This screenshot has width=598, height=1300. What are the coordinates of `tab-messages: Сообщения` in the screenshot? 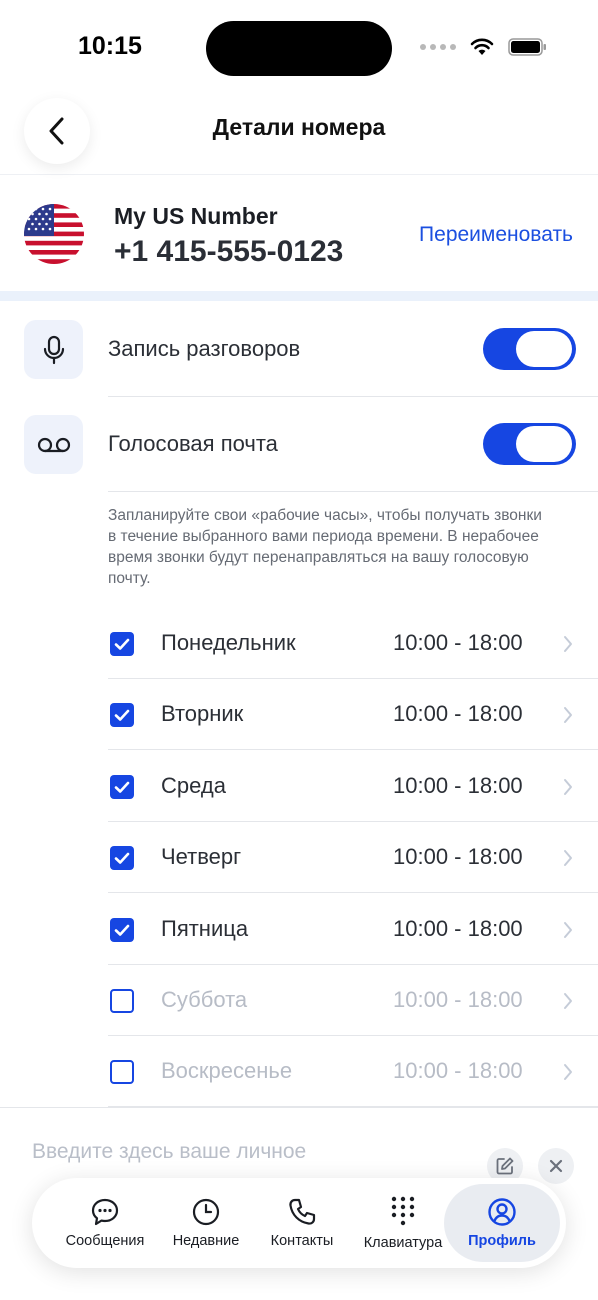 It's located at (105, 1223).